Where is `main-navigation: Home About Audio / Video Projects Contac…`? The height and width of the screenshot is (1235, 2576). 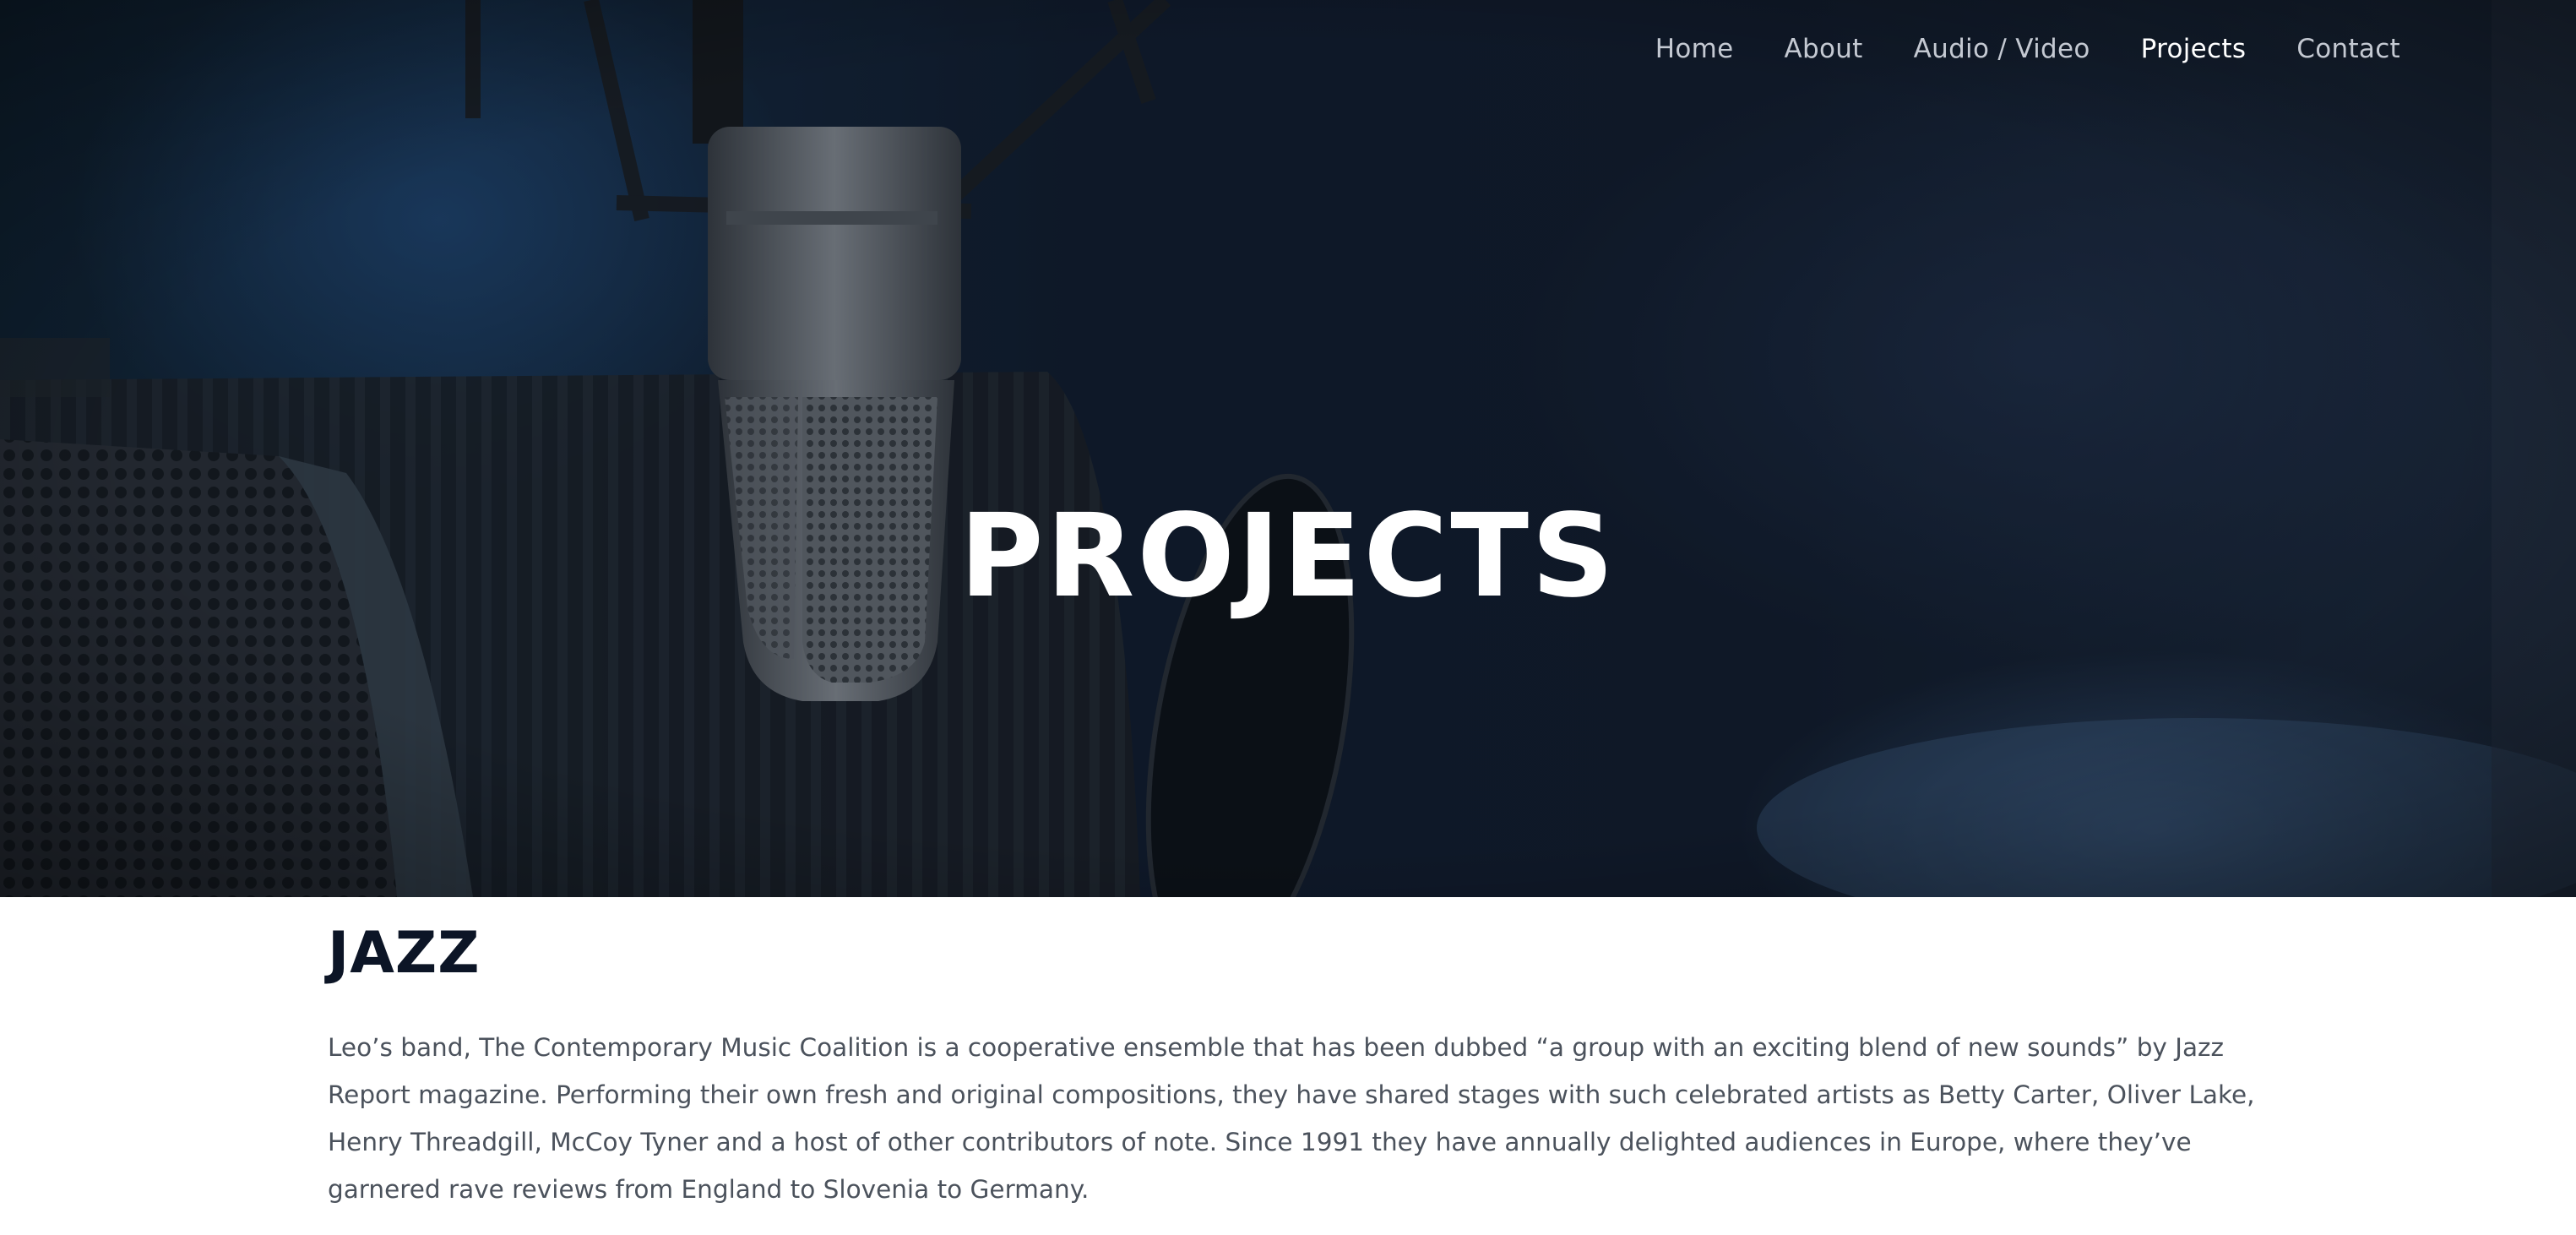 main-navigation: Home About Audio / Video Projects Contac… is located at coordinates (2027, 49).